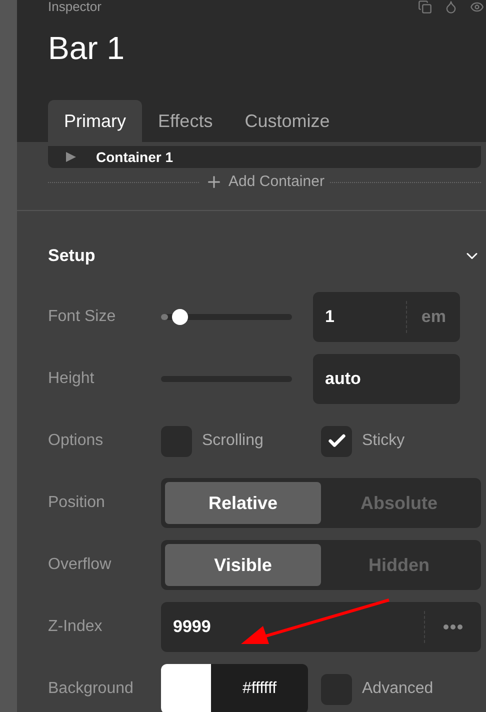 This screenshot has width=486, height=712. What do you see at coordinates (453, 627) in the screenshot?
I see `more-icon` at bounding box center [453, 627].